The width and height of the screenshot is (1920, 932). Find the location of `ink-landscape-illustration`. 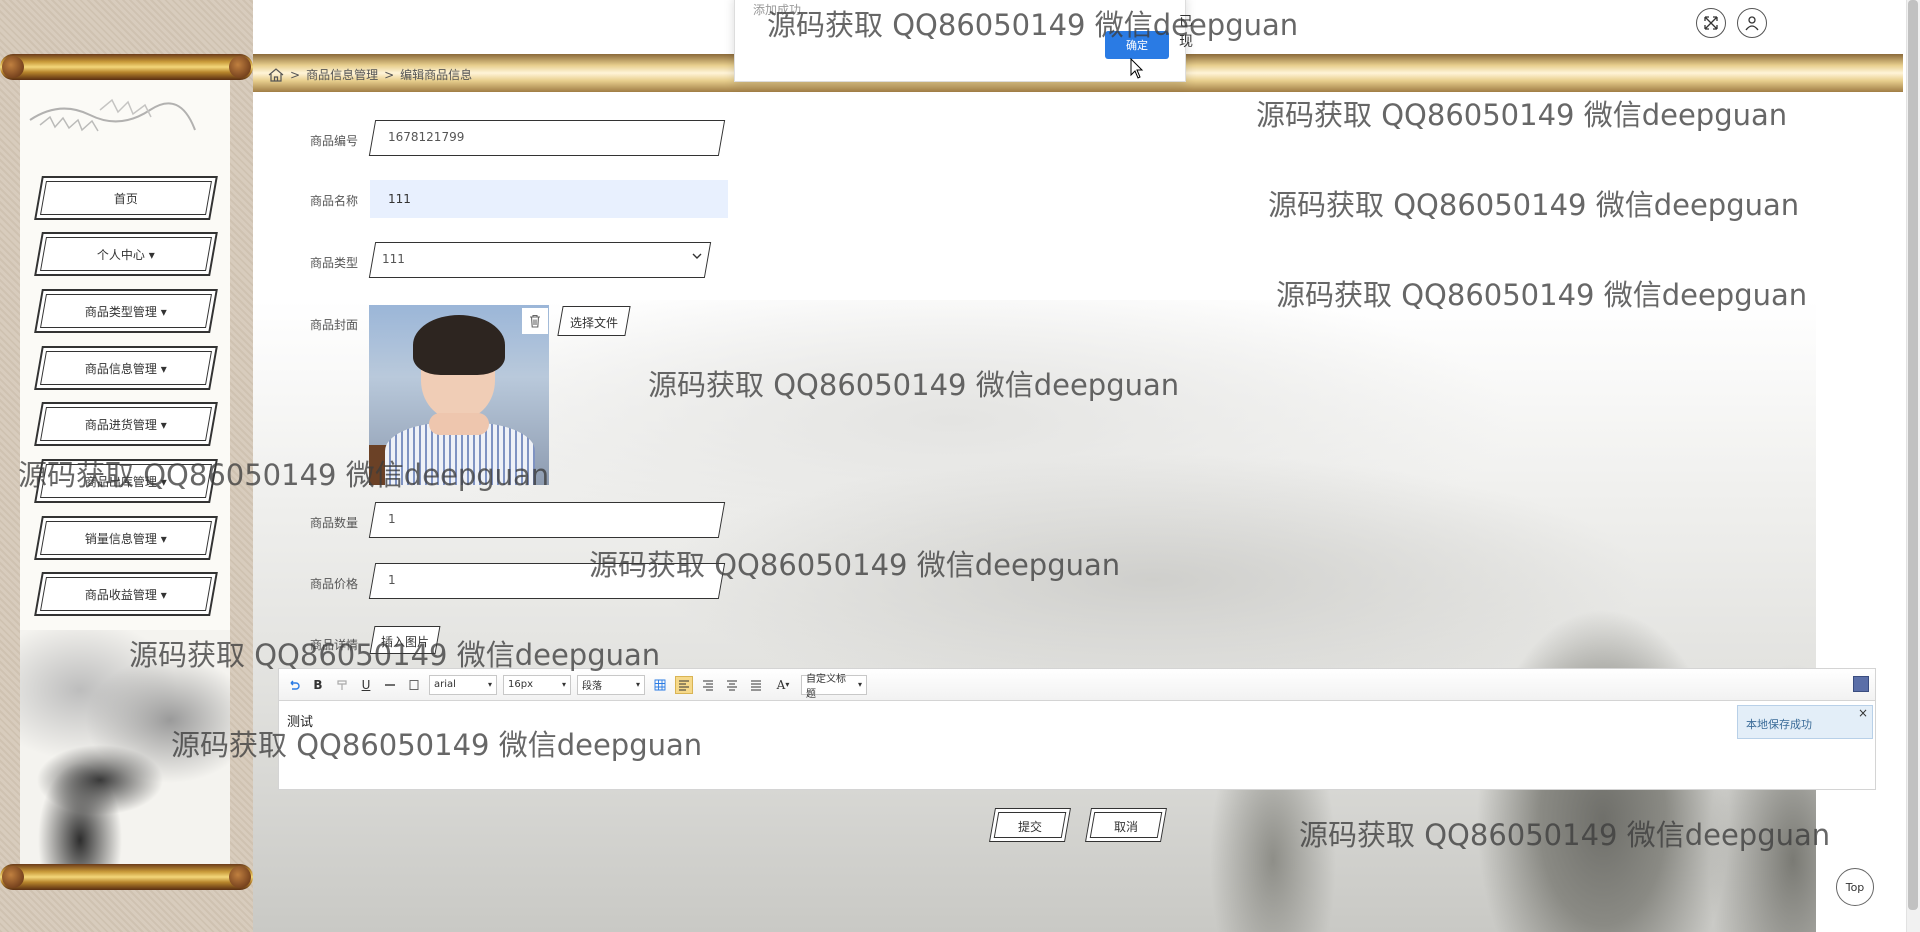

ink-landscape-illustration is located at coordinates (125, 750).